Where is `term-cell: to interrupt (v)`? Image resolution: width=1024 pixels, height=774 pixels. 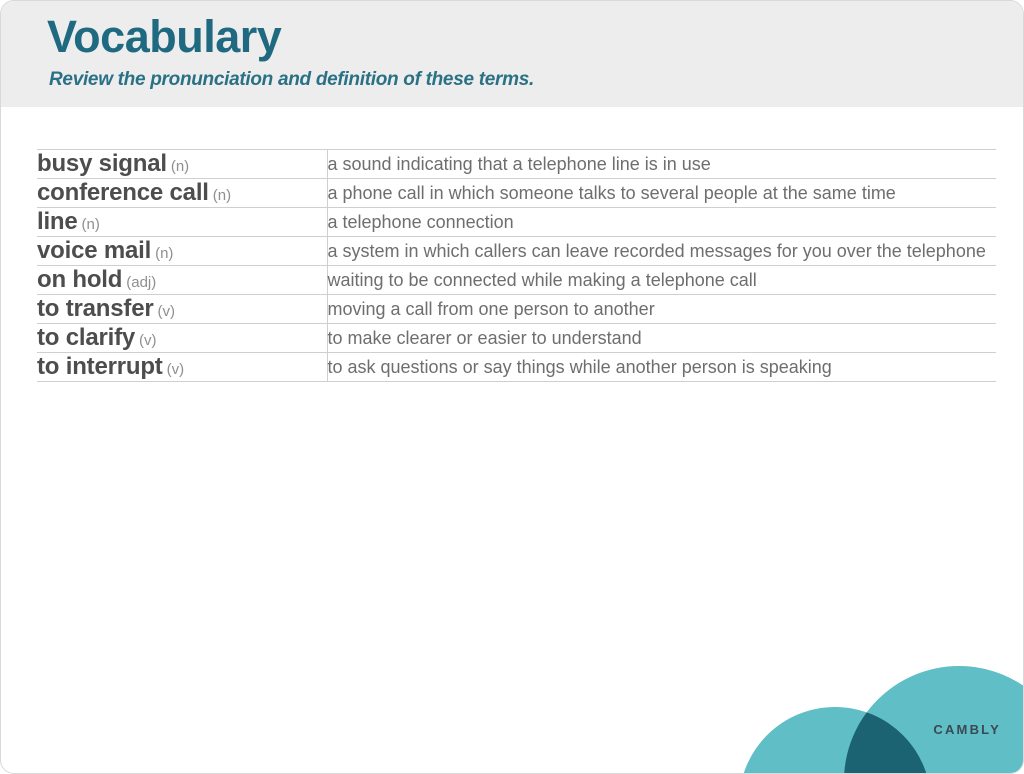
term-cell: to interrupt (v) is located at coordinates (182, 367).